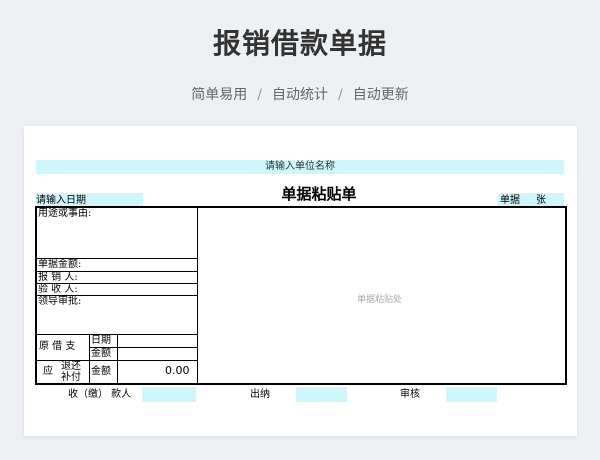  Describe the element at coordinates (101, 340) in the screenshot. I see `borrow-date-label: 日期` at that location.